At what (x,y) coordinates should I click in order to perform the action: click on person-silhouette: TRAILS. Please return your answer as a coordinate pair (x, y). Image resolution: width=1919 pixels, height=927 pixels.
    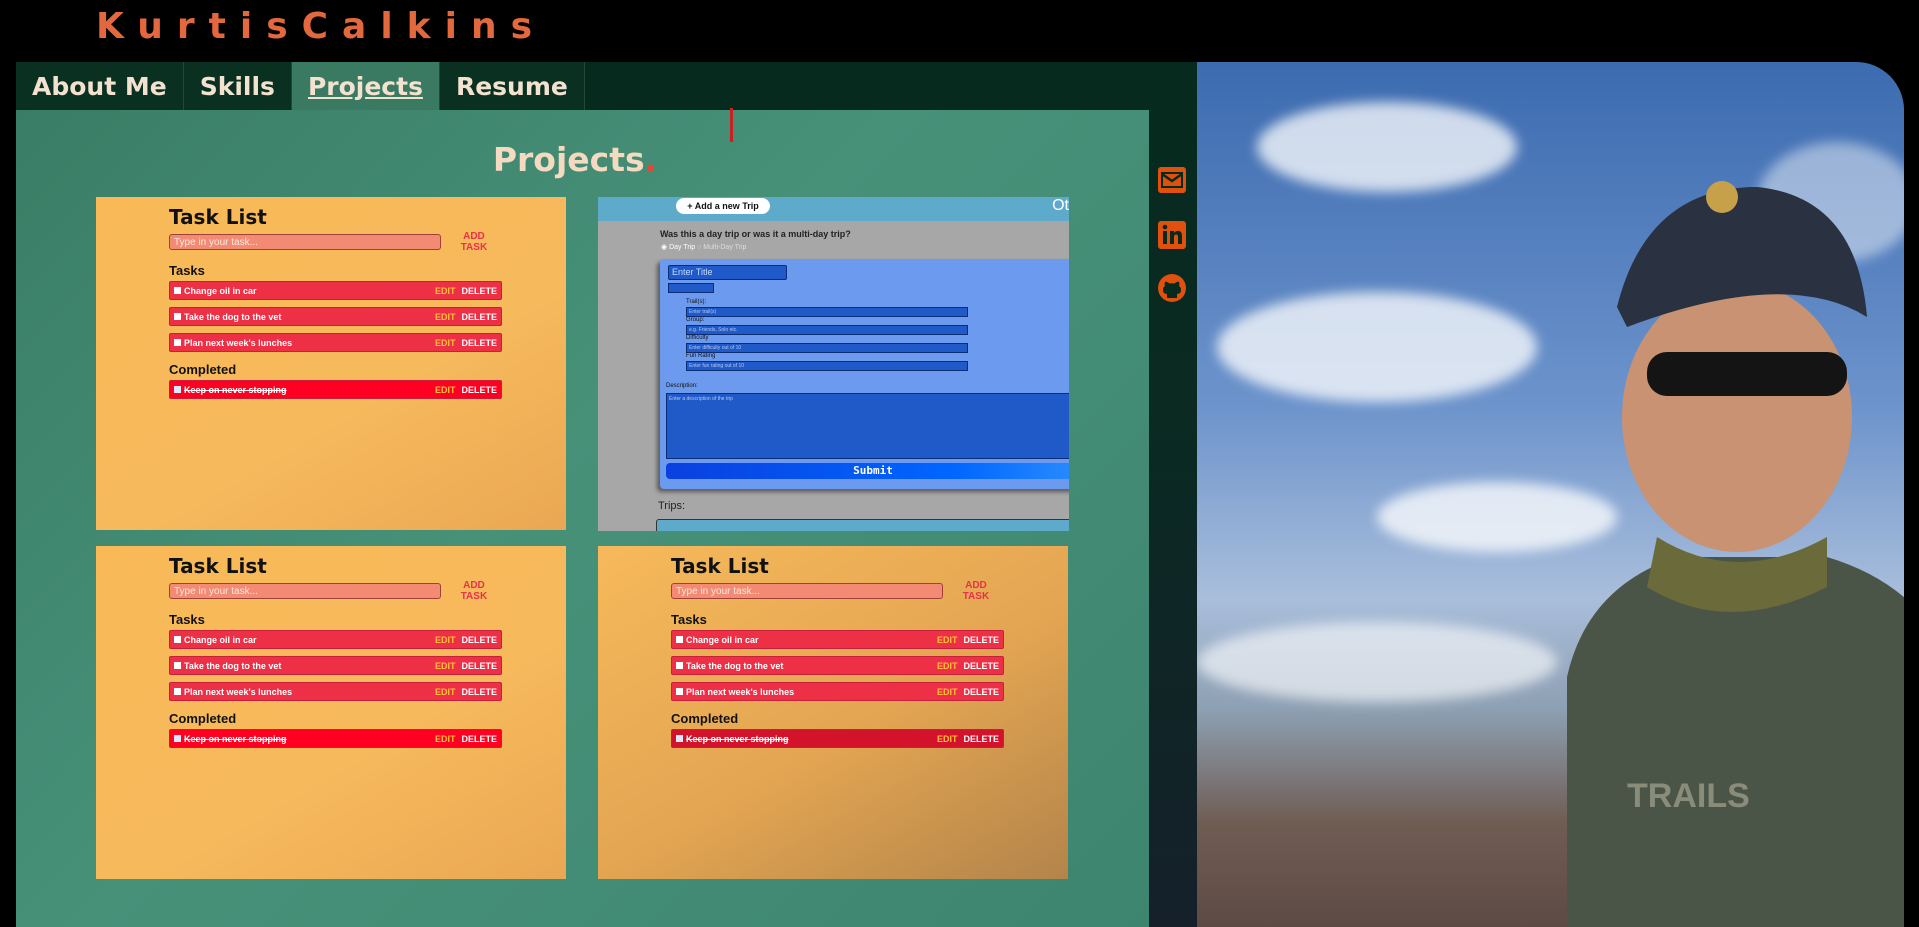
    Looking at the image, I should click on (1735, 554).